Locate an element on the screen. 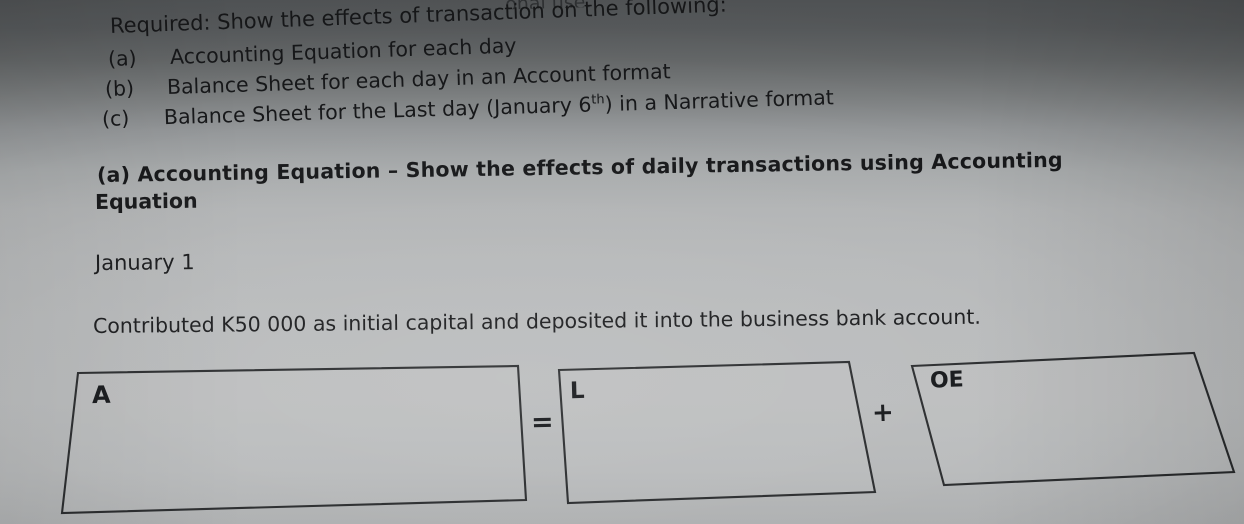 The height and width of the screenshot is (524, 1244). assets-box-outline is located at coordinates (294, 439).